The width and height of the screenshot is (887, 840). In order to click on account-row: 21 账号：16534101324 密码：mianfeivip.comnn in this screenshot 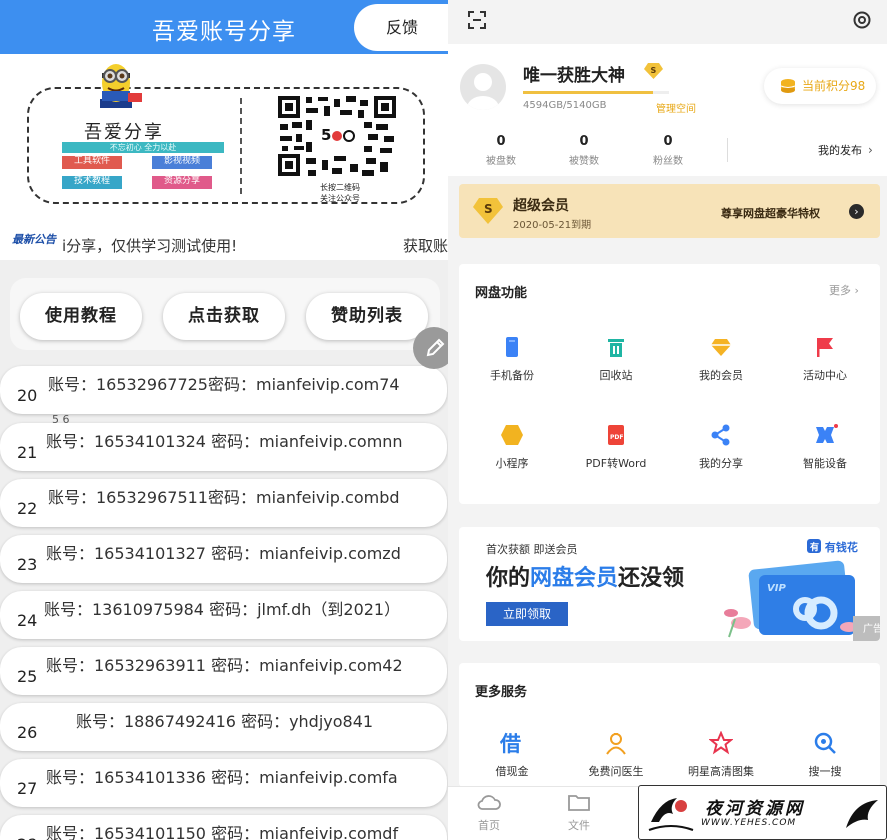, I will do `click(223, 447)`.